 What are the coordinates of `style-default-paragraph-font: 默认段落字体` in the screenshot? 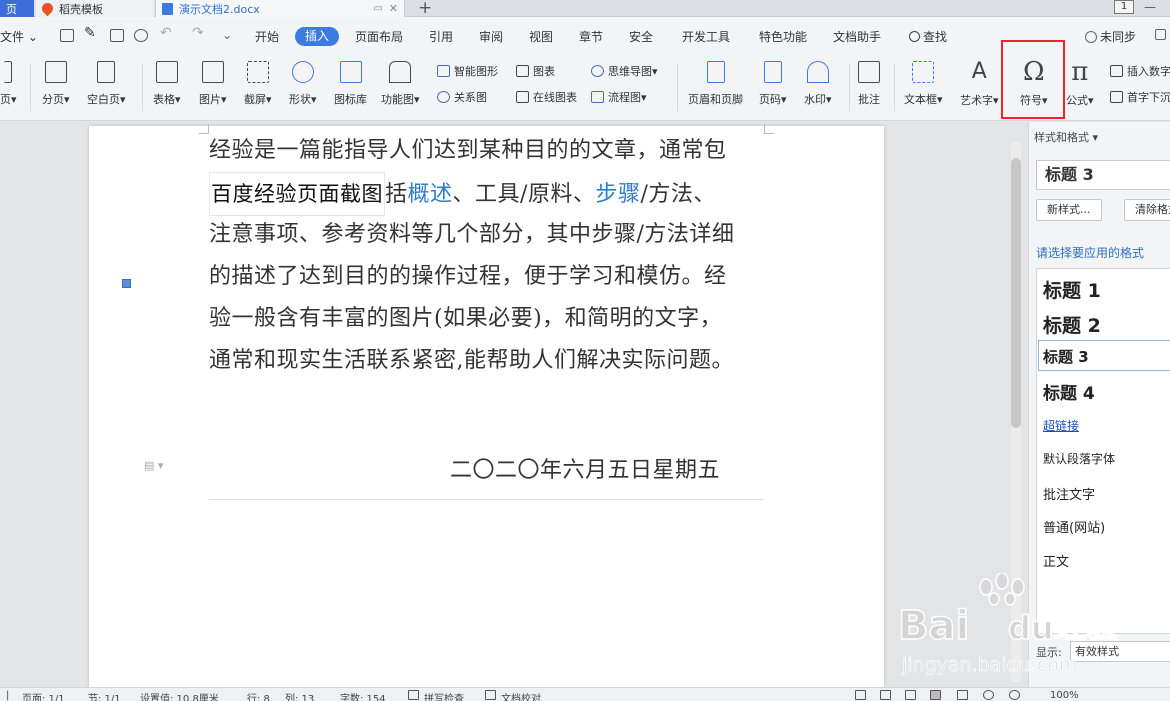 It's located at (1079, 458).